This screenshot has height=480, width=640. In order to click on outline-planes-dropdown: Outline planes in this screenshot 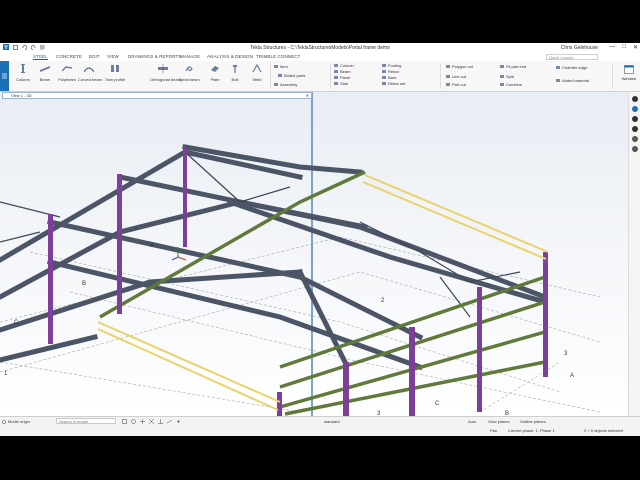, I will do `click(533, 421)`.